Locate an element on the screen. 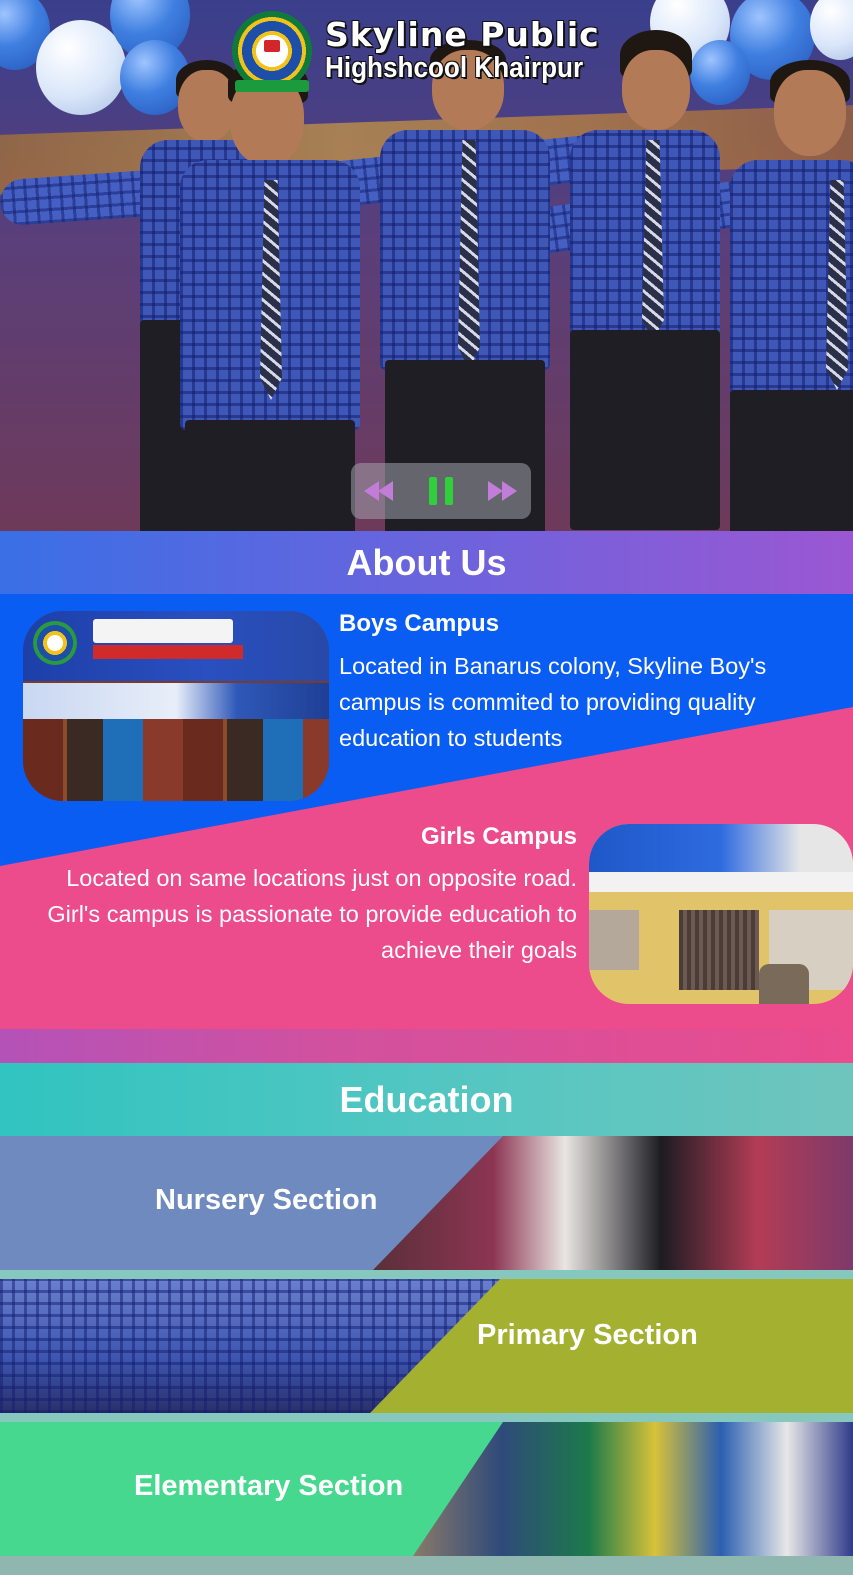  nursery-section-photo is located at coordinates (613, 1203).